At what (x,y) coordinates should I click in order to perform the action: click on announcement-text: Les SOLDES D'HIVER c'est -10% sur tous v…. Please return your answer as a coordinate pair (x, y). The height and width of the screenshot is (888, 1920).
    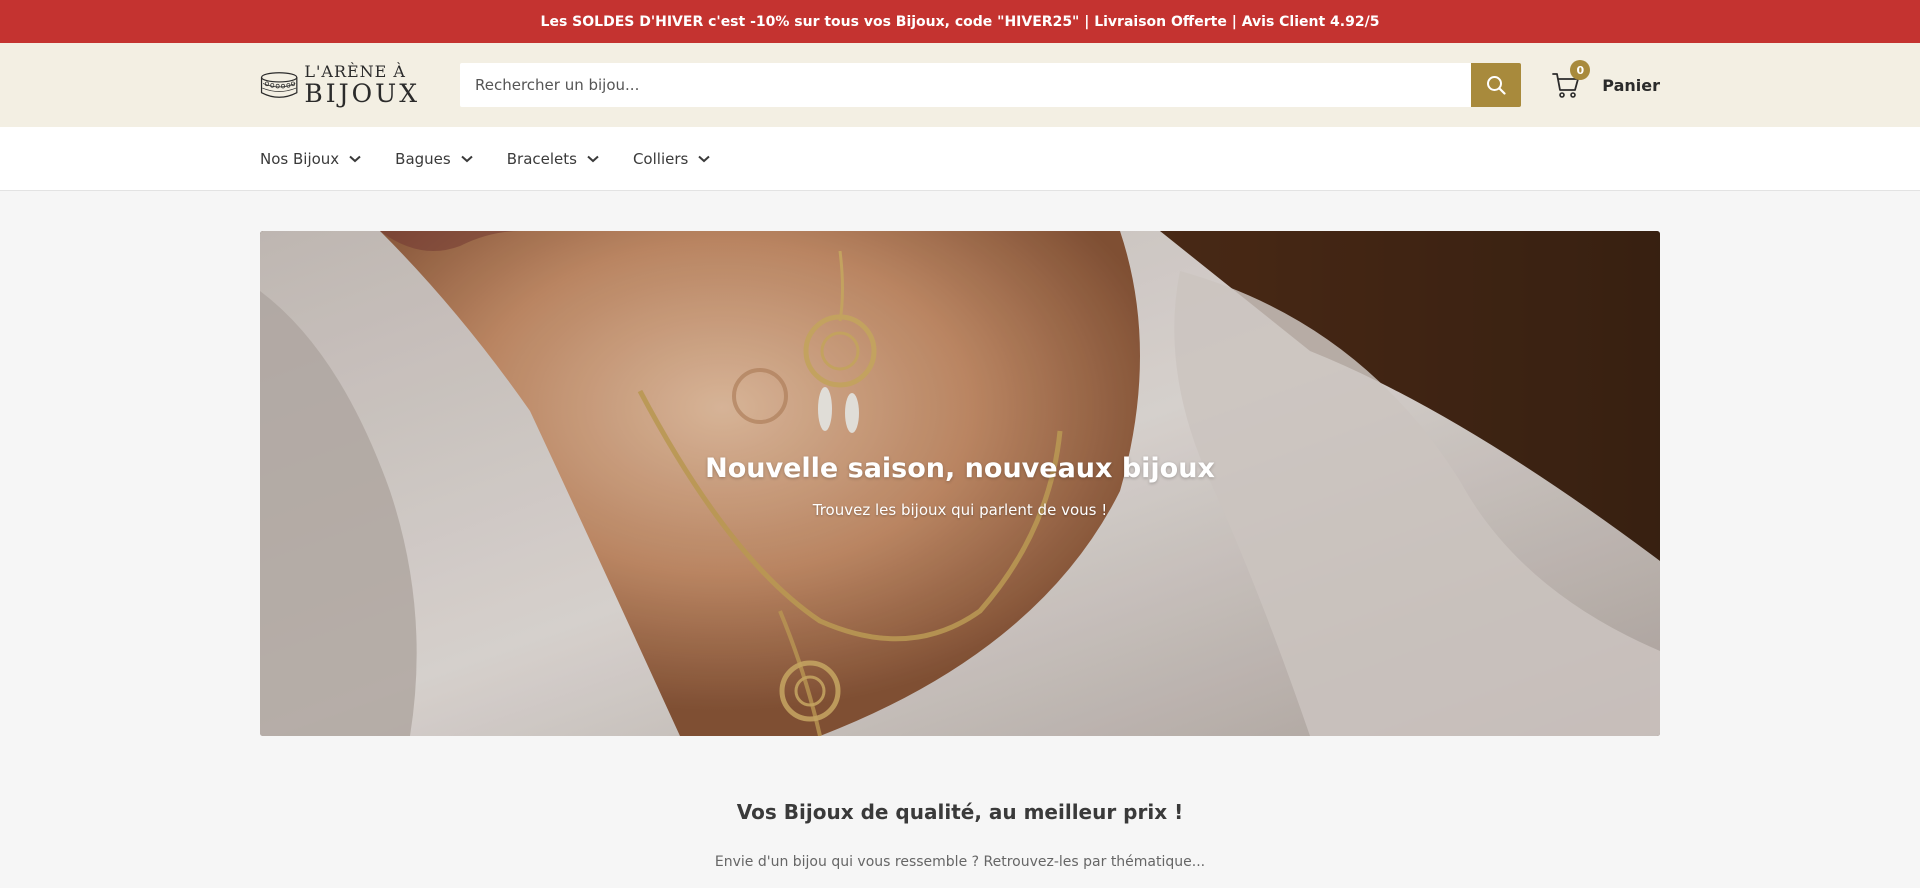
    Looking at the image, I should click on (960, 21).